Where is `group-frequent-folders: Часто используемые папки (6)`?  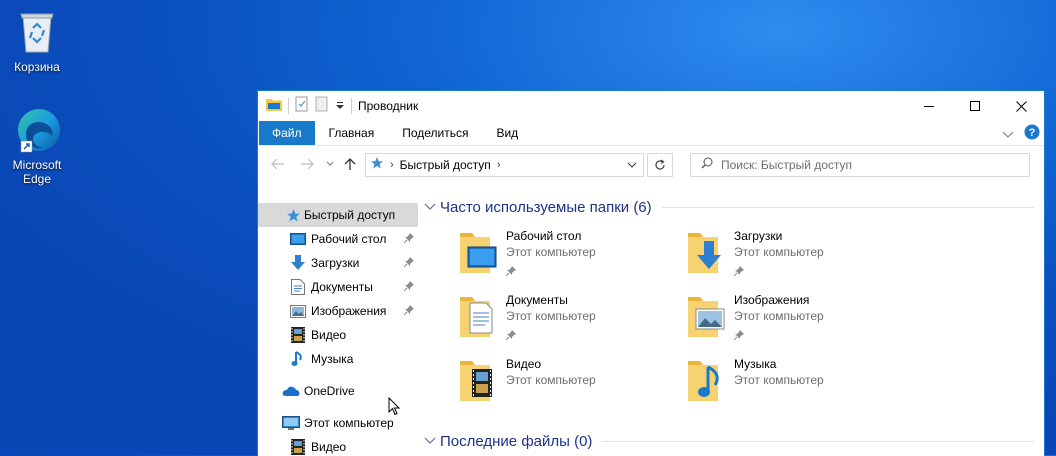 group-frequent-folders: Часто используемые папки (6) is located at coordinates (729, 207).